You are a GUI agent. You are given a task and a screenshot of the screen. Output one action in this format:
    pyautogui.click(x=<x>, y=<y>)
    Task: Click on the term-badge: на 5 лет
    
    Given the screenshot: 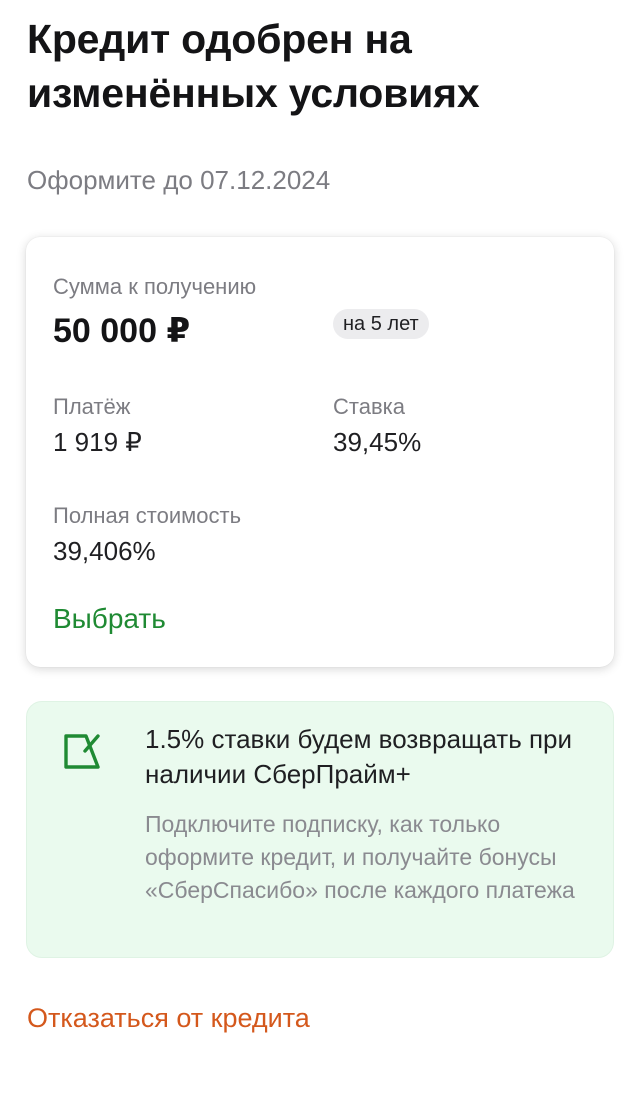 What is the action you would take?
    pyautogui.click(x=381, y=324)
    